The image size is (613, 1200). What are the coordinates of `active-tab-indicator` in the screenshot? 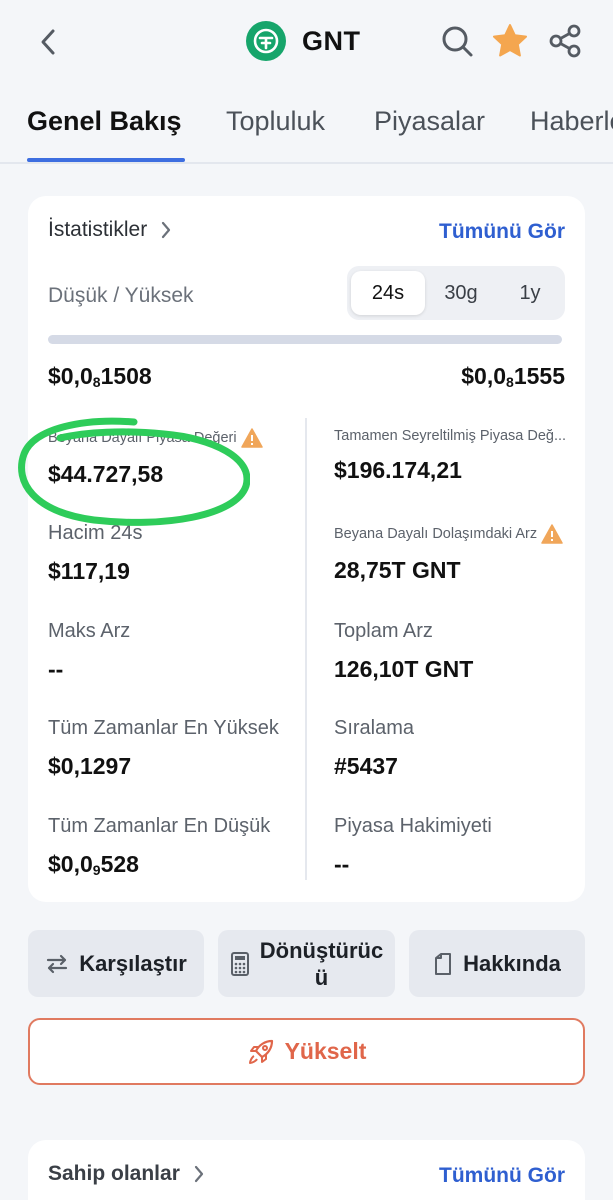 It's located at (106, 160).